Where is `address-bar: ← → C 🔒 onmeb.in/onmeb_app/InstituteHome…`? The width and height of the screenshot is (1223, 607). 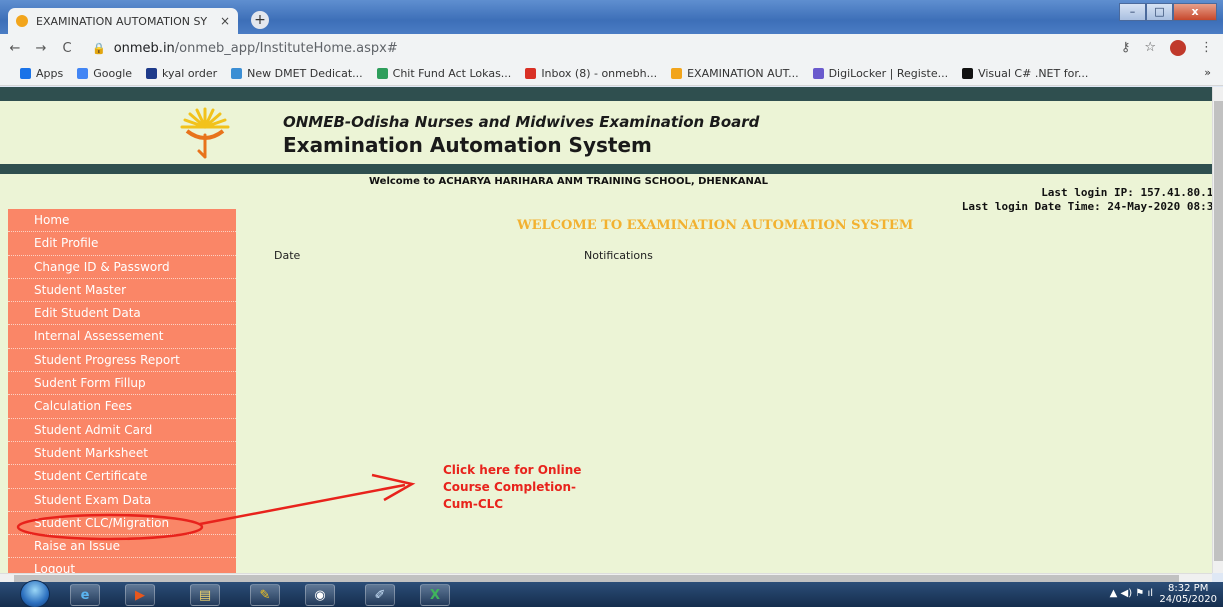 address-bar: ← → C 🔒 onmeb.in/onmeb_app/InstituteHome… is located at coordinates (611, 48).